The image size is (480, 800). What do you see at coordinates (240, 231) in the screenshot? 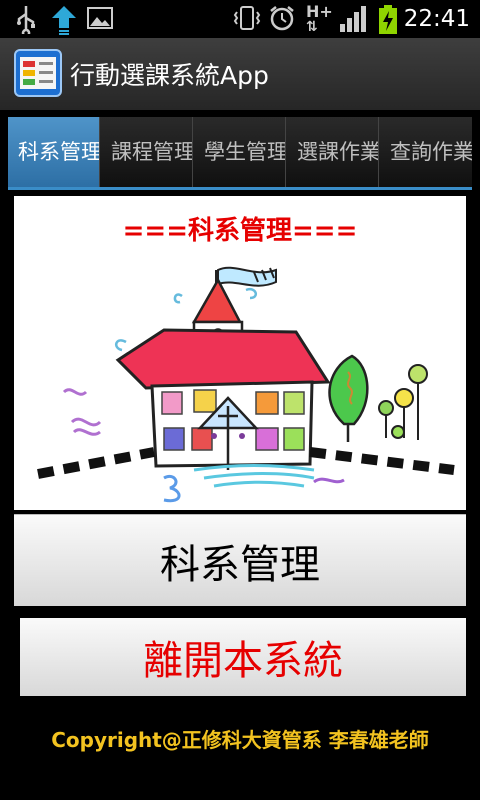
I see `panel-title: ===科系管理===` at bounding box center [240, 231].